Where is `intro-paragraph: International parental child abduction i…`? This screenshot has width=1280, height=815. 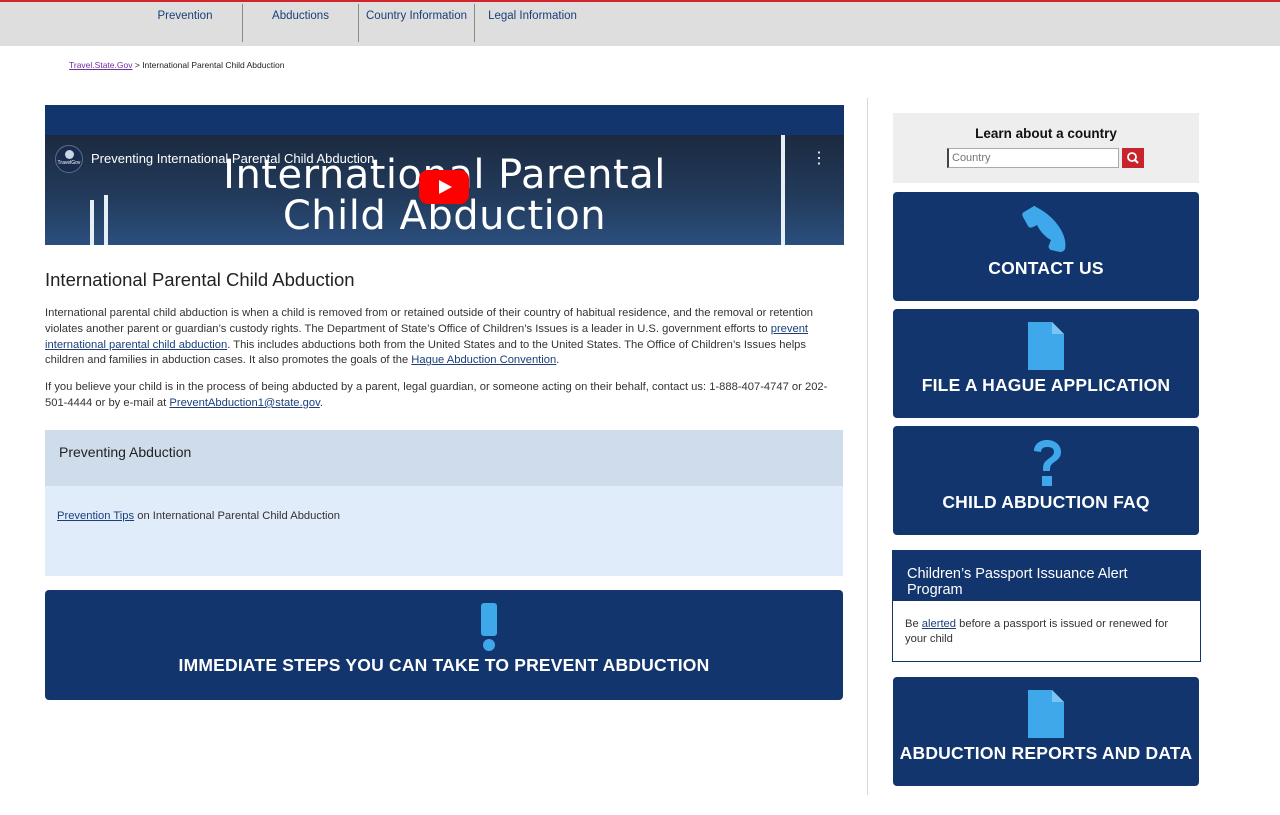
intro-paragraph: International parental child abduction i… is located at coordinates (442, 337).